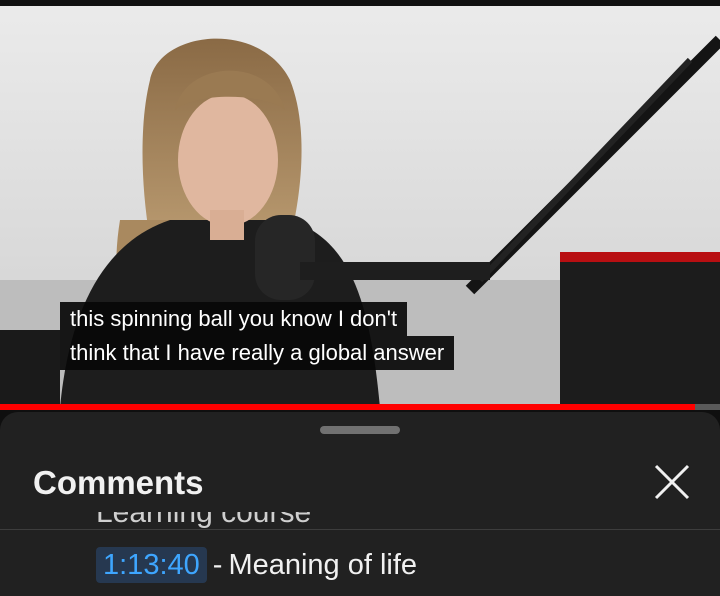 The image size is (720, 596). What do you see at coordinates (360, 3) in the screenshot?
I see `video-top-bar` at bounding box center [360, 3].